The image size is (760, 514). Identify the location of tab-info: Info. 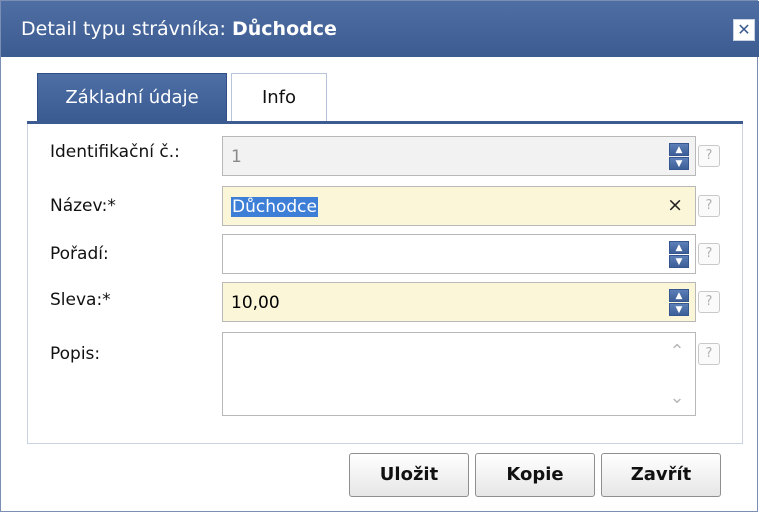
(279, 97).